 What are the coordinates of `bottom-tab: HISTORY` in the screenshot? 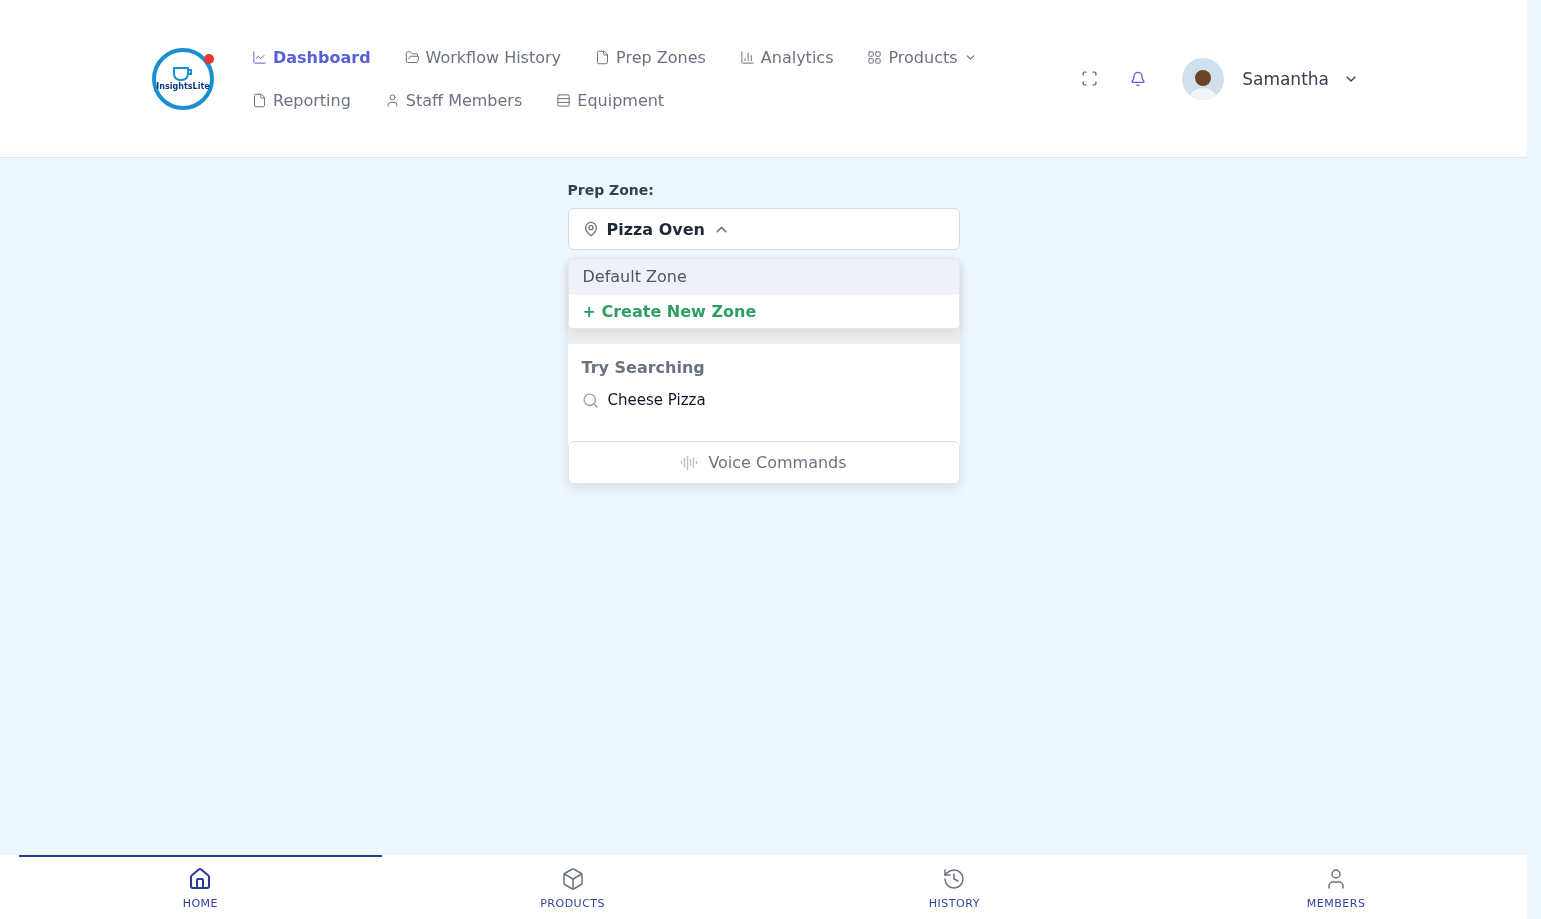 It's located at (954, 887).